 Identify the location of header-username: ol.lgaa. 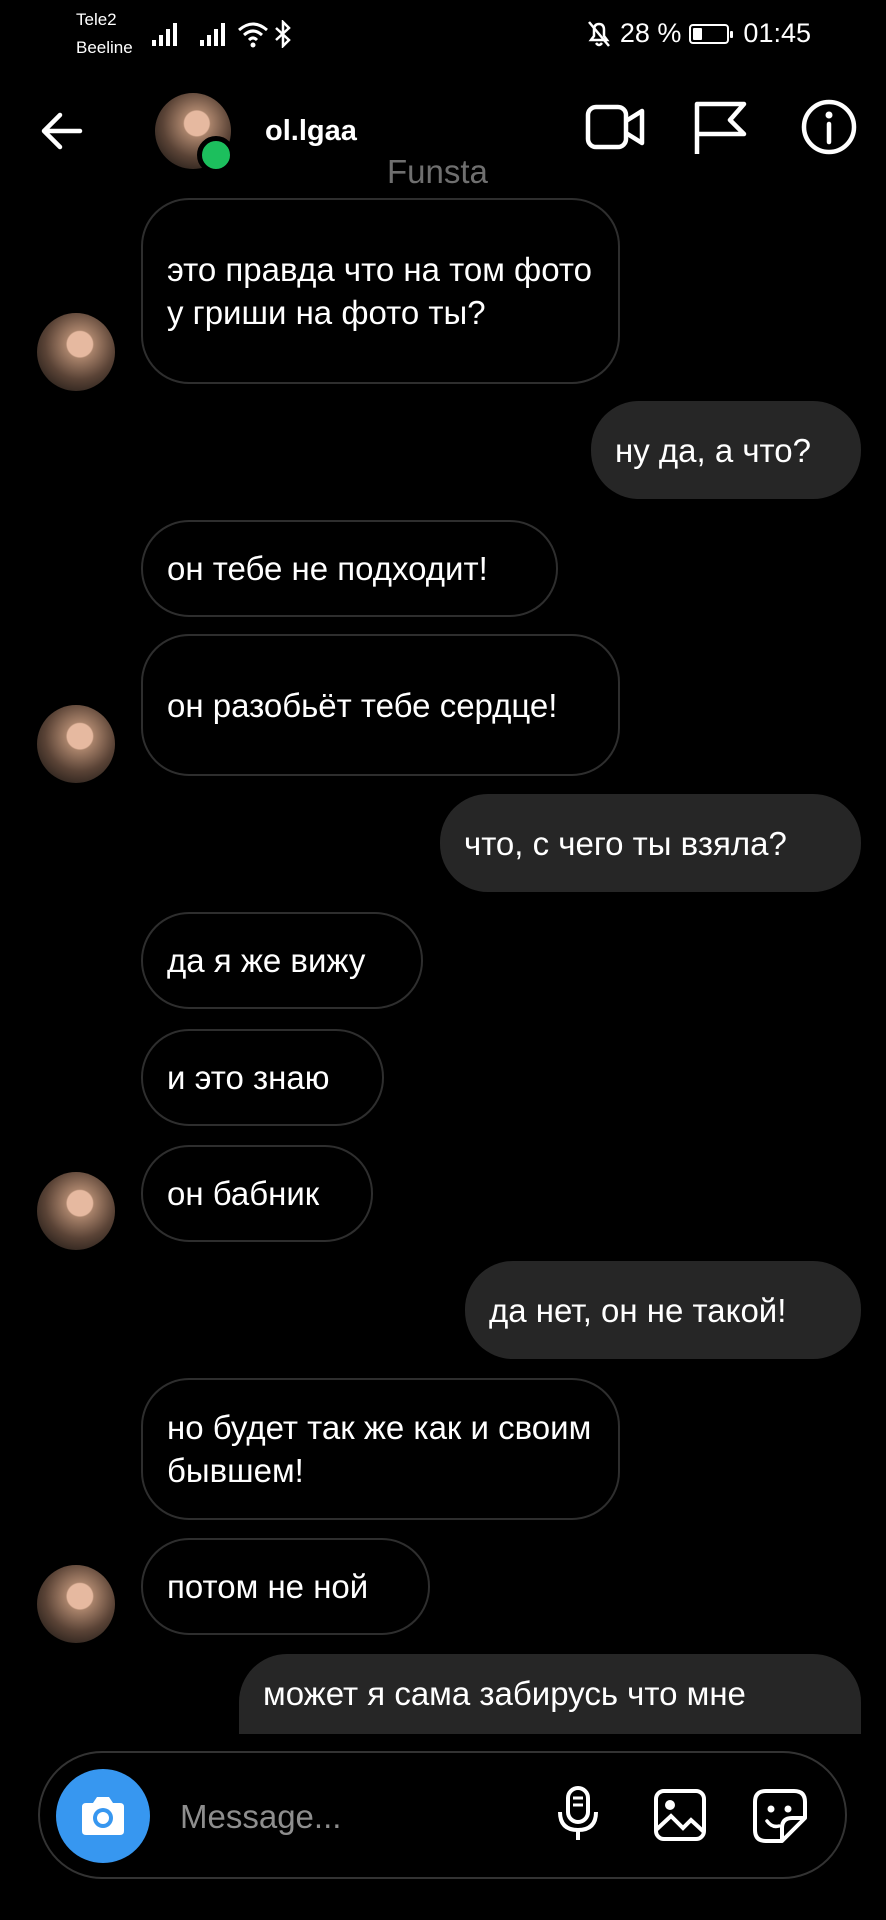
(311, 131).